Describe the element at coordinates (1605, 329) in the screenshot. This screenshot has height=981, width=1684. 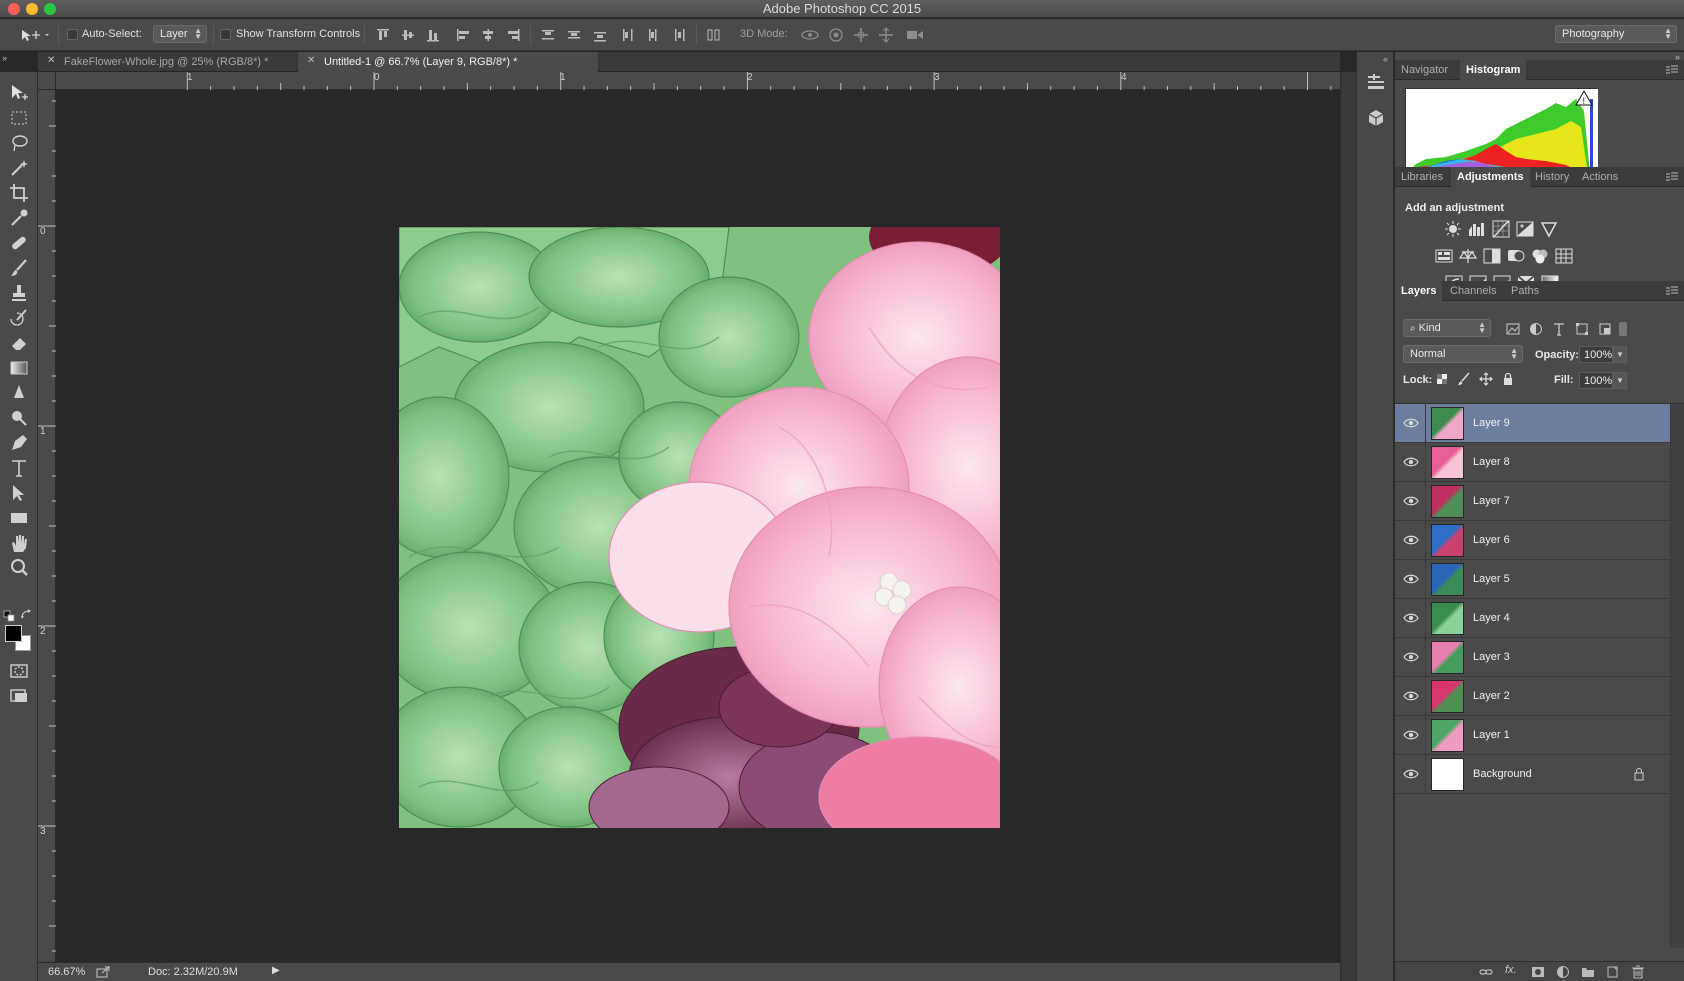
I see `filter-smart-objects-icon` at that location.